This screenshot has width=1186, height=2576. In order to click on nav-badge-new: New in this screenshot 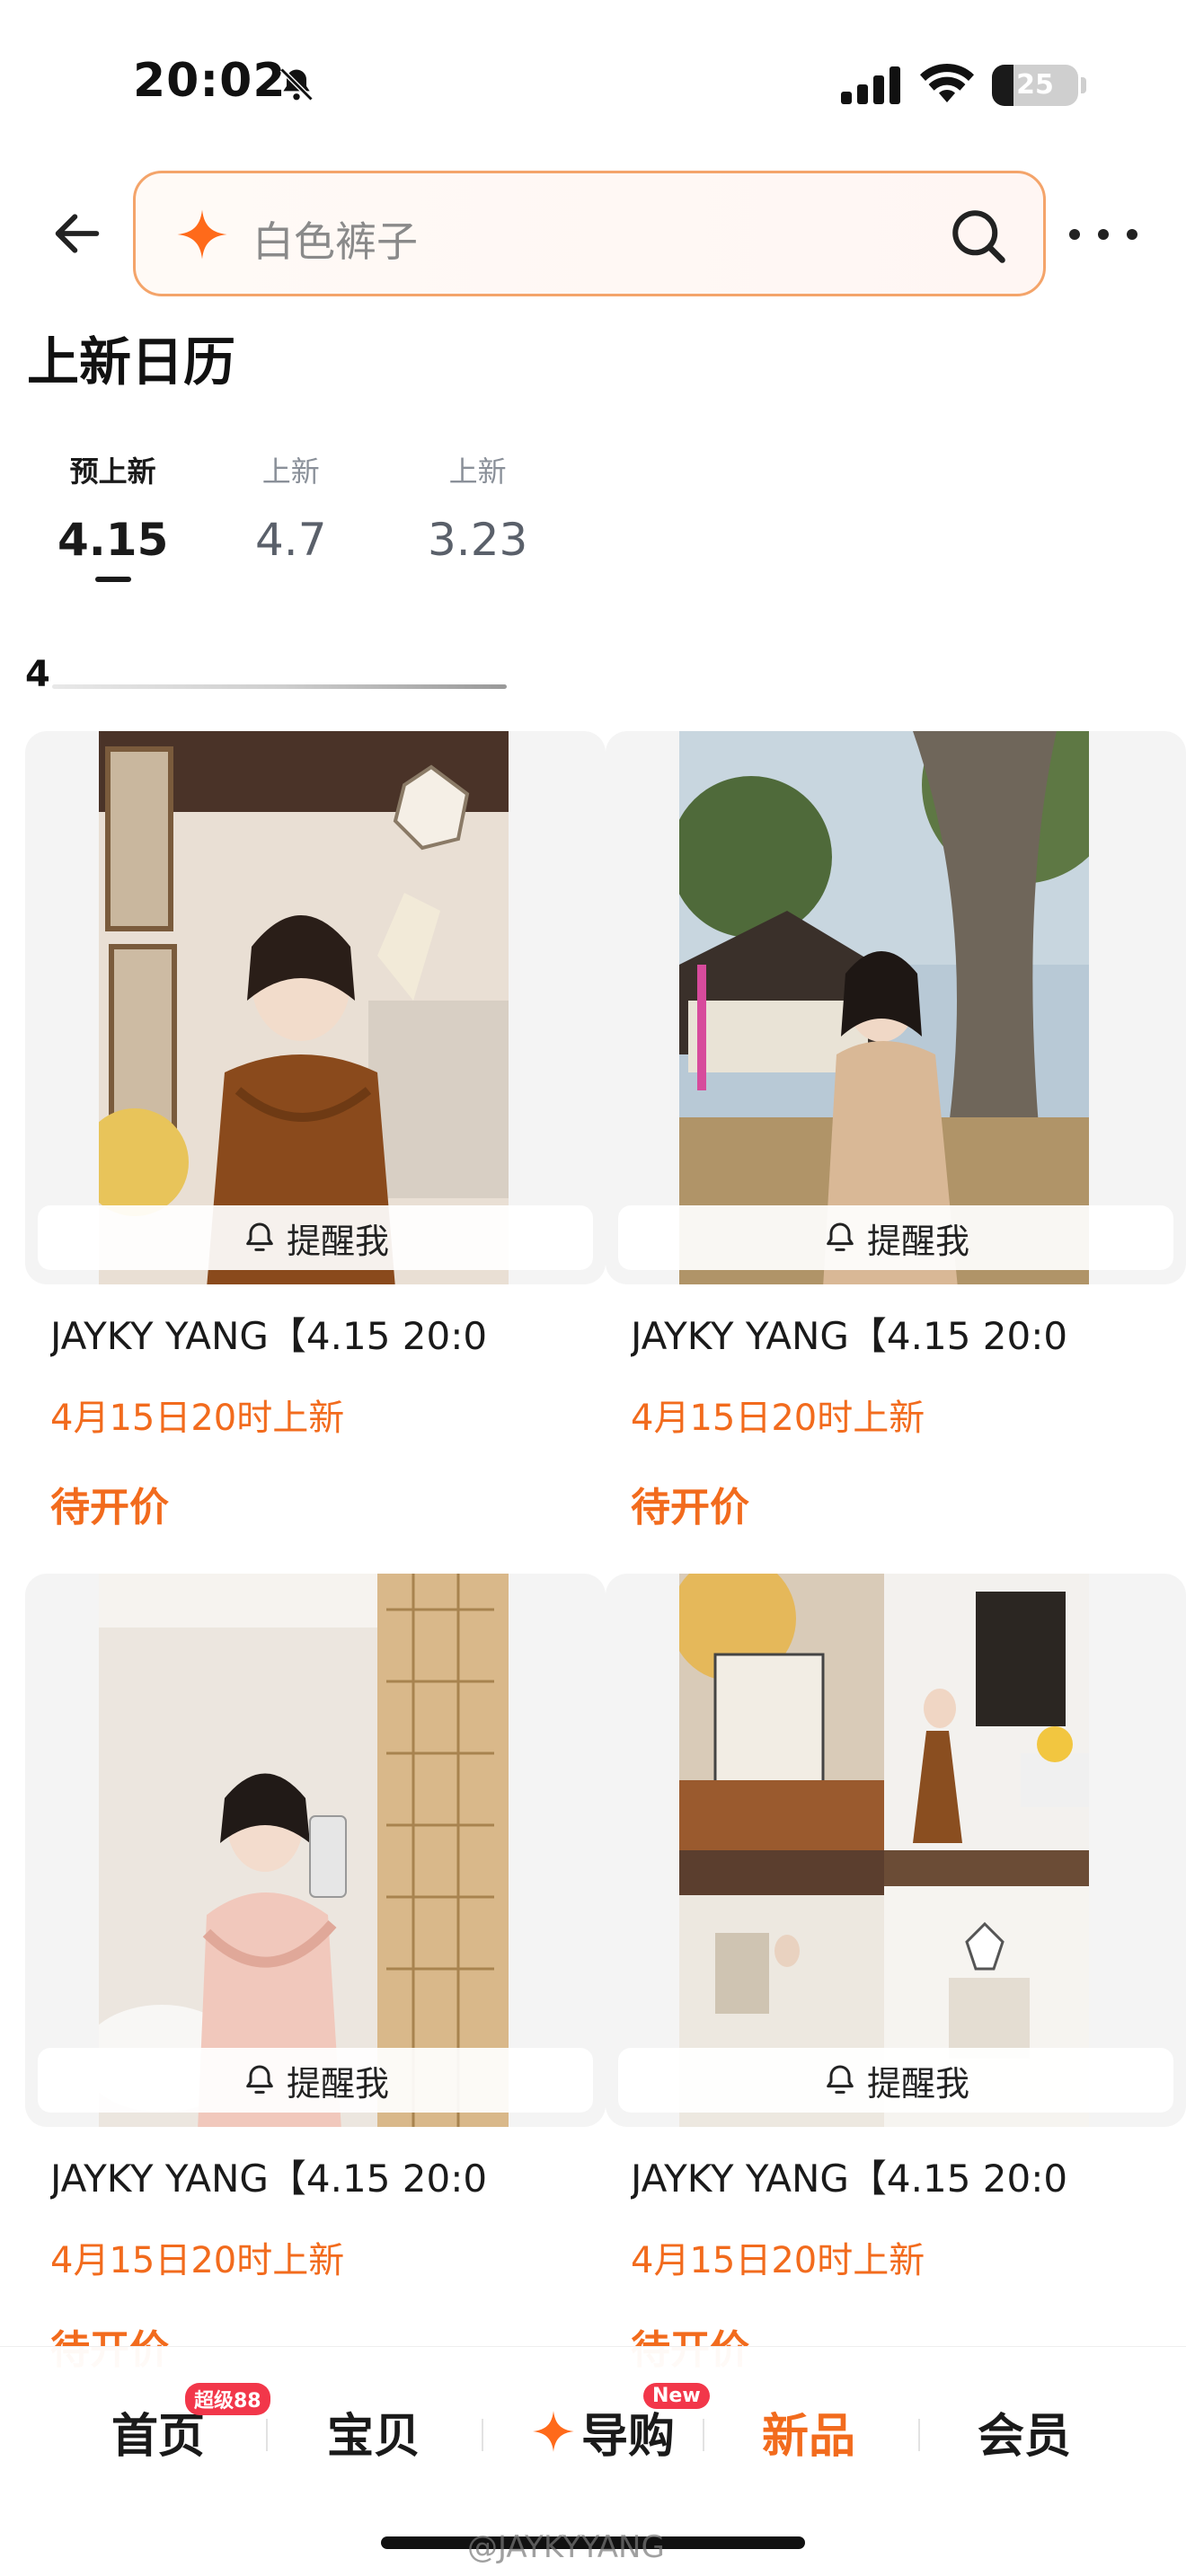, I will do `click(676, 2396)`.